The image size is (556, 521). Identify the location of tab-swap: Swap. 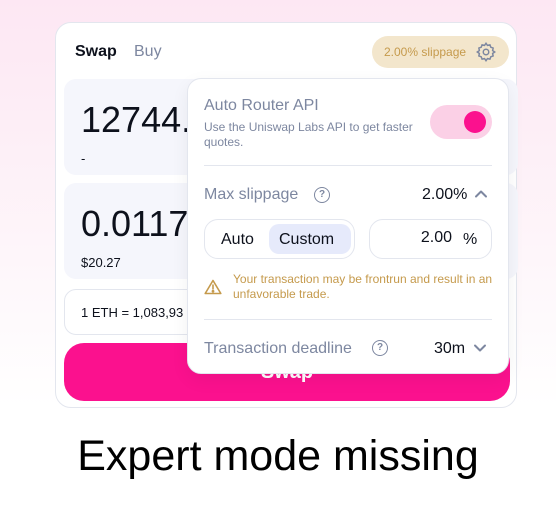
(96, 52).